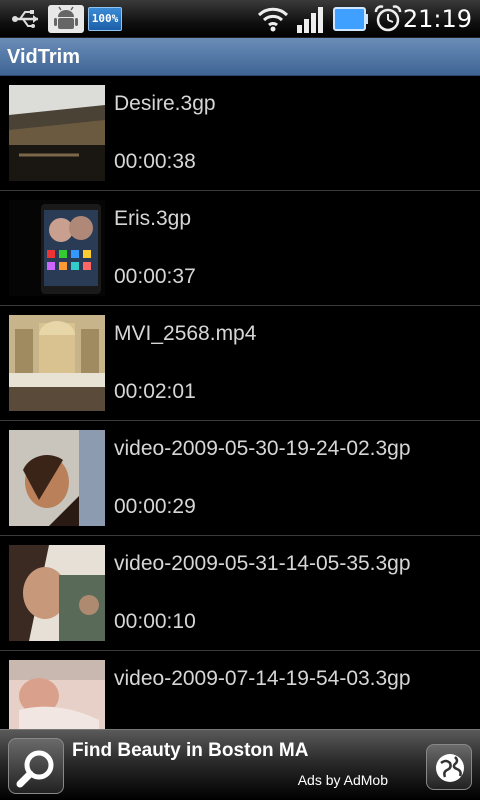 The height and width of the screenshot is (800, 480). What do you see at coordinates (153, 218) in the screenshot?
I see `video-name: Eris.3gp` at bounding box center [153, 218].